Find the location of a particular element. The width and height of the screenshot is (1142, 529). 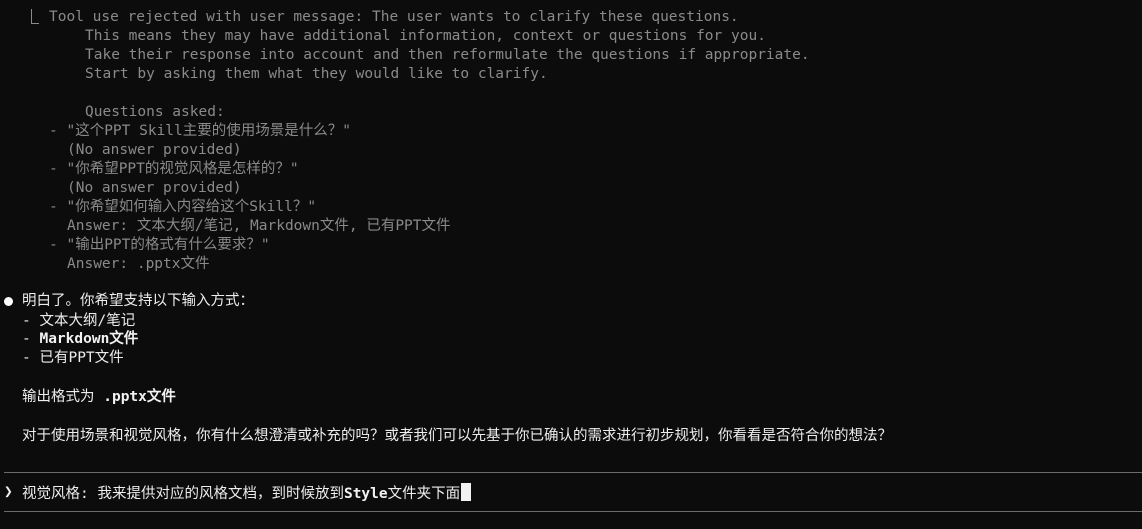

input-method-label: 已有PPT文件 is located at coordinates (81, 358).